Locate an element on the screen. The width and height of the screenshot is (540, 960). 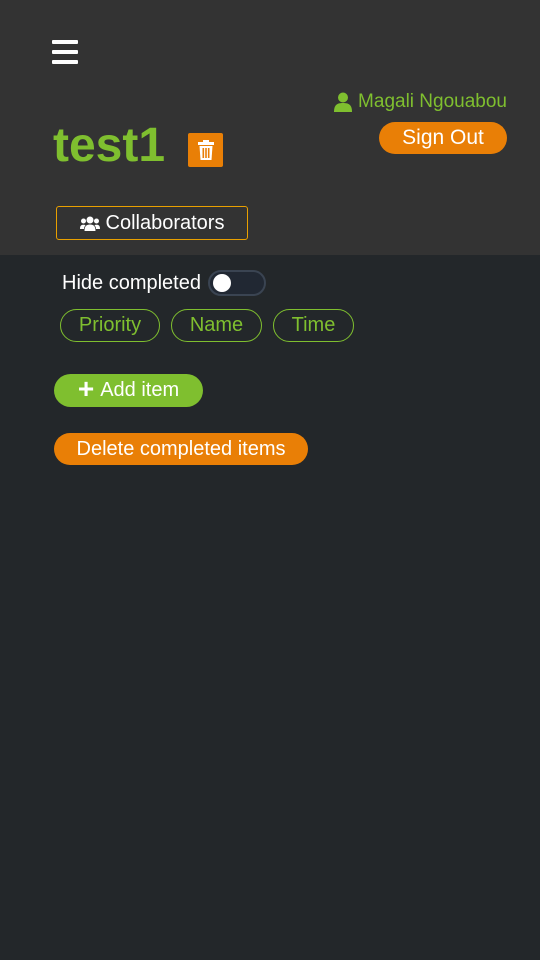
hide-completed-row: Hide completed is located at coordinates (164, 283).